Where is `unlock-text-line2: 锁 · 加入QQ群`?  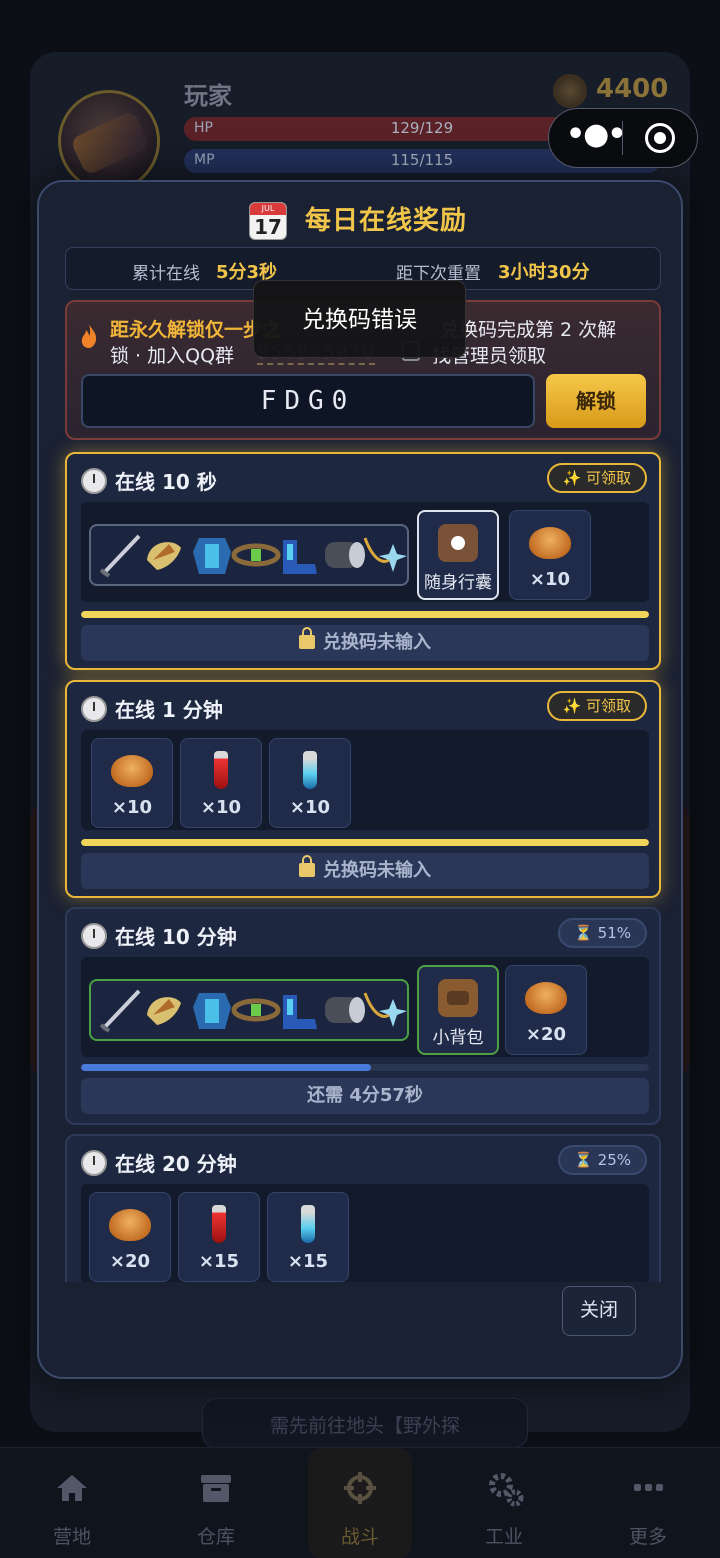 unlock-text-line2: 锁 · 加入QQ群 is located at coordinates (172, 356).